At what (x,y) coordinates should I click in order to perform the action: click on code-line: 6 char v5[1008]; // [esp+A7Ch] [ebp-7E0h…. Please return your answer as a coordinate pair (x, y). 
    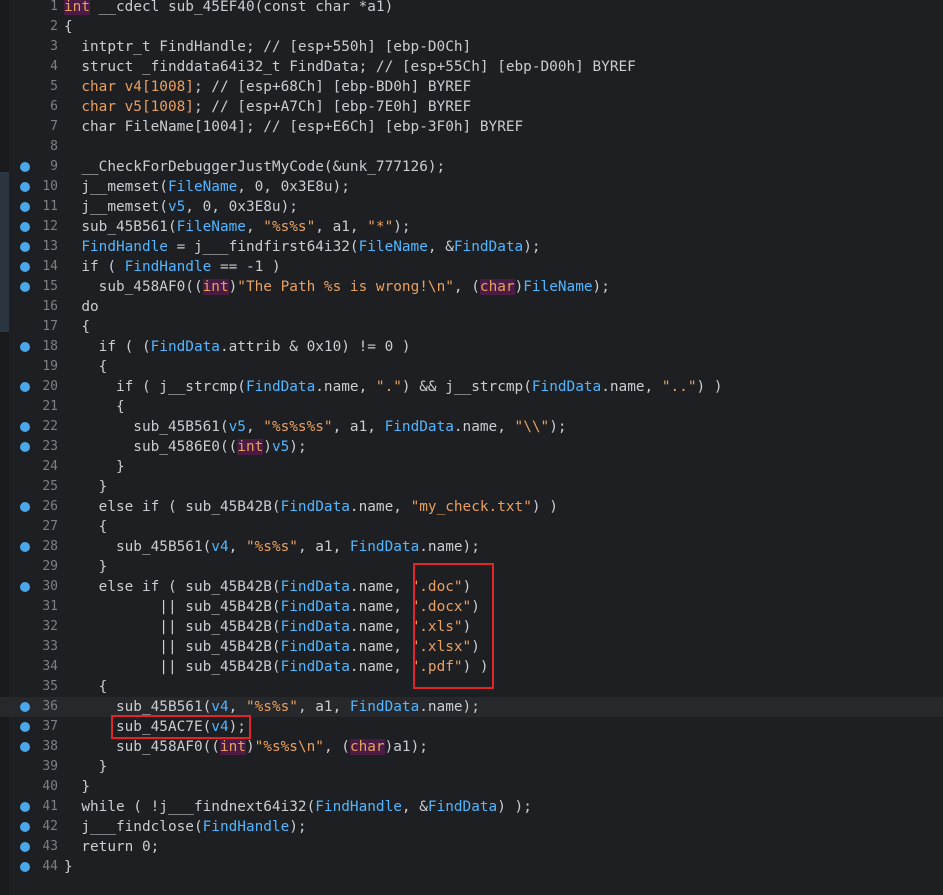
    Looking at the image, I should click on (471, 107).